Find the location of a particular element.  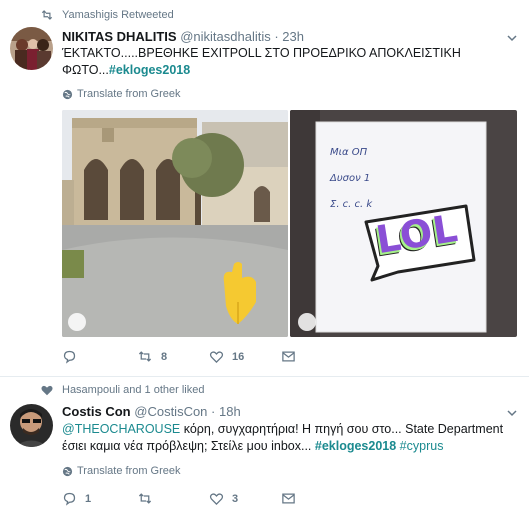

reply-button: 1 is located at coordinates (76, 498).